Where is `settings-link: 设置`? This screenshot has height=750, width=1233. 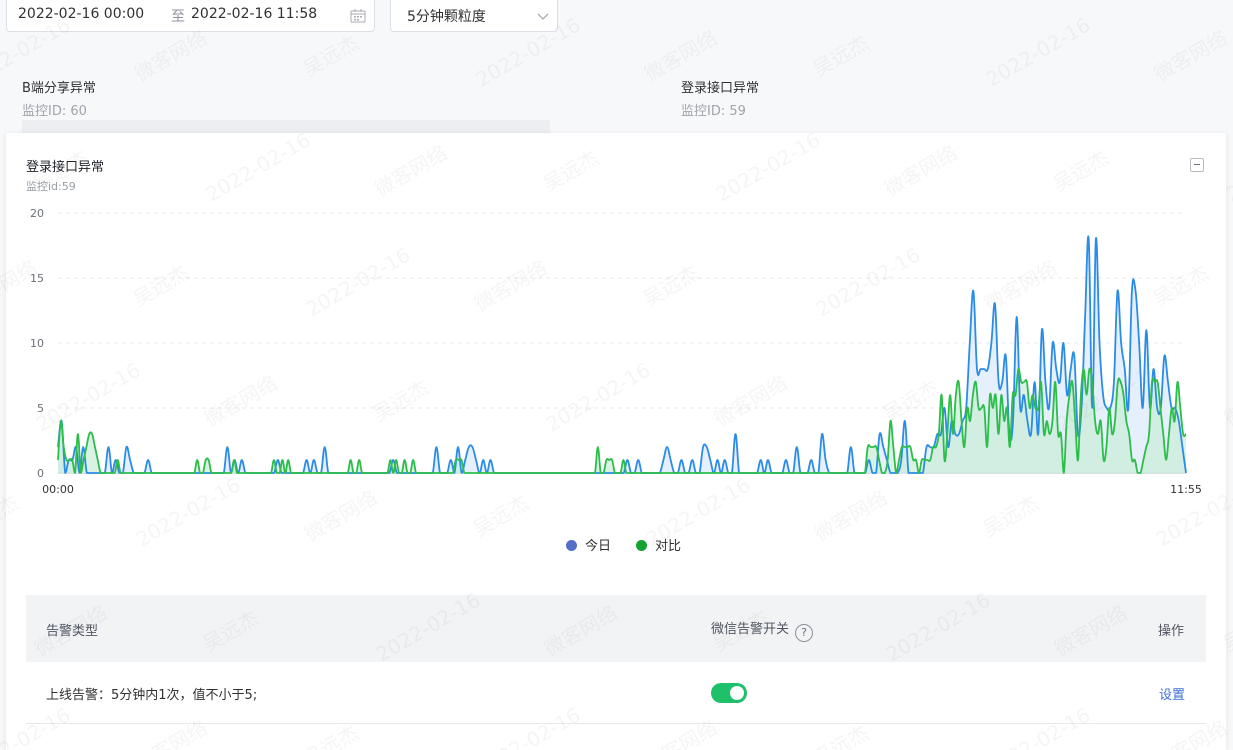 settings-link: 设置 is located at coordinates (1172, 693).